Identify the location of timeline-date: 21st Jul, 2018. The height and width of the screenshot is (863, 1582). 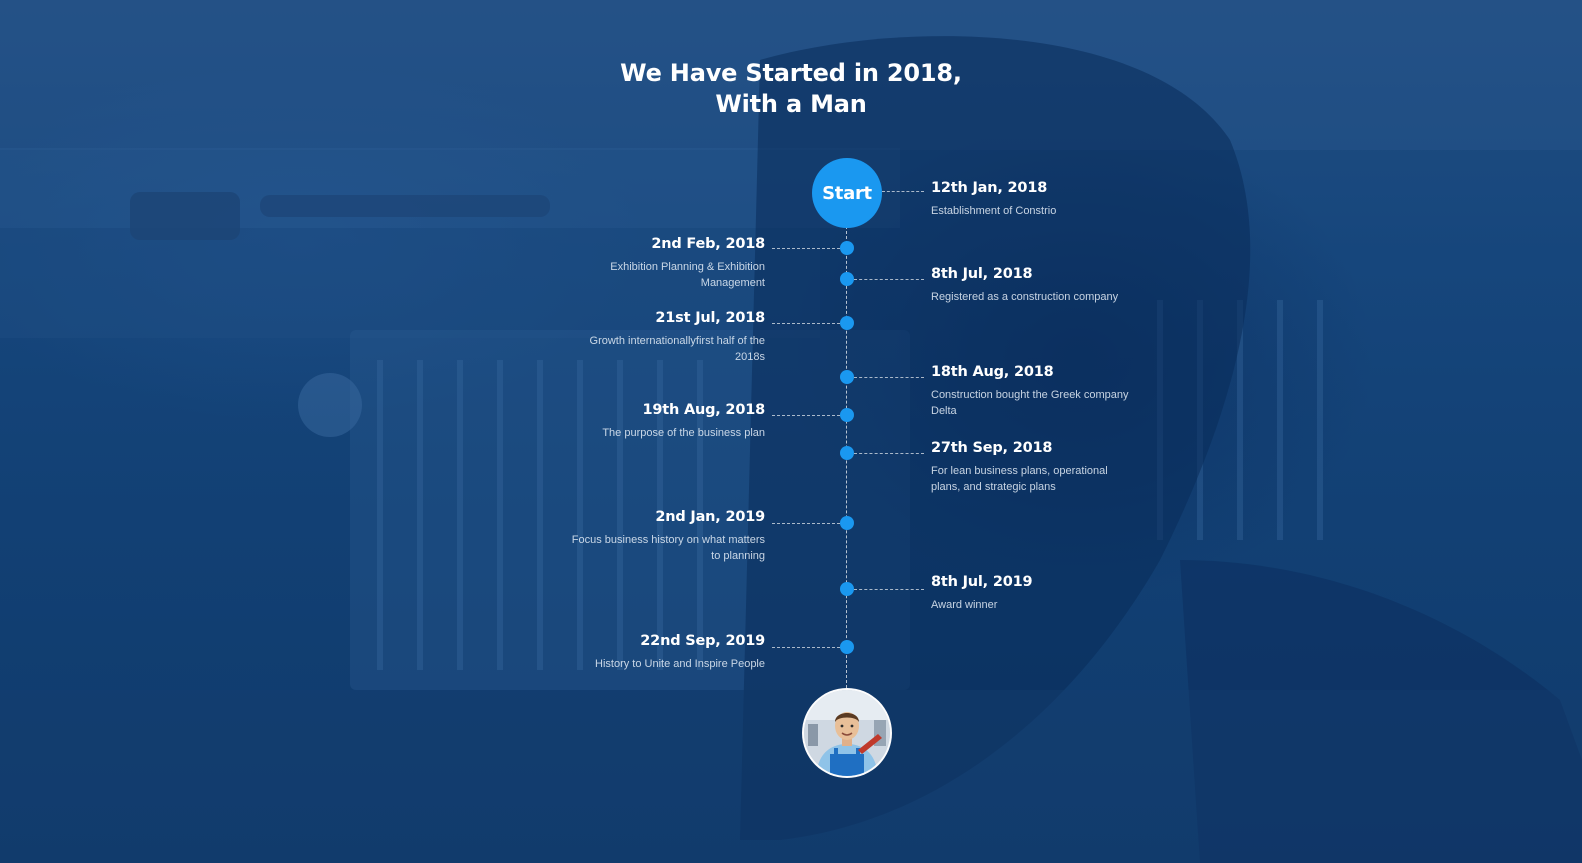
(710, 318).